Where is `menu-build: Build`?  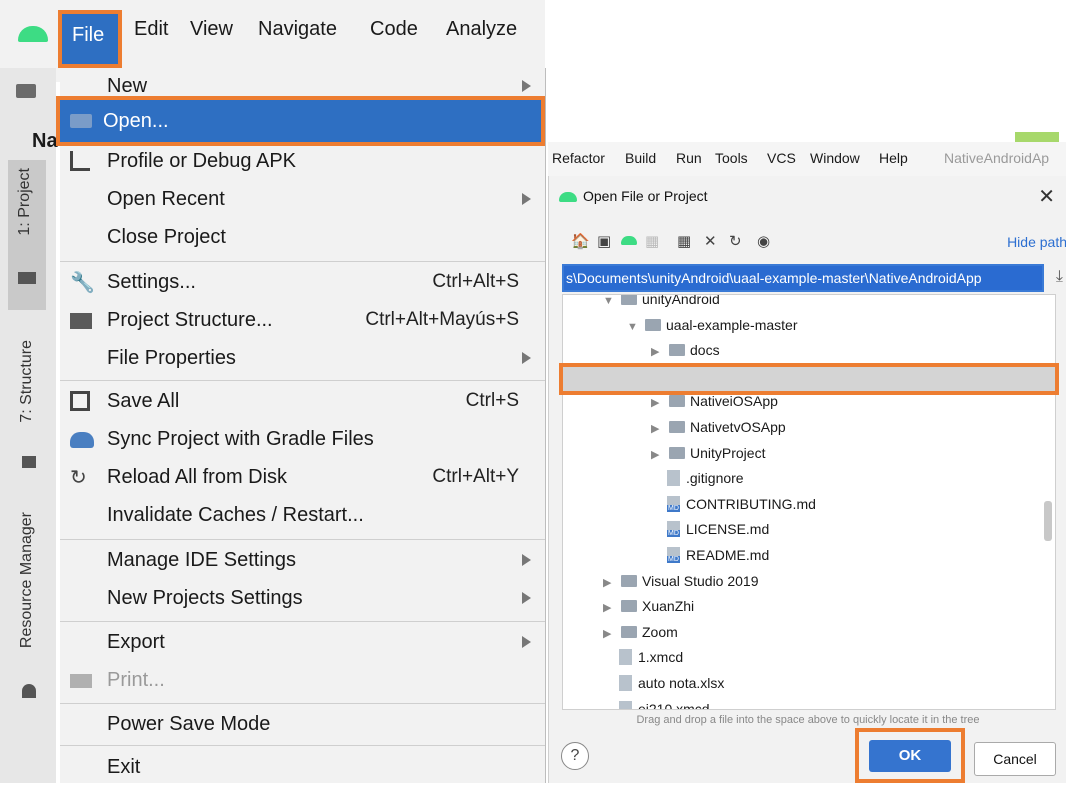
menu-build: Build is located at coordinates (640, 158).